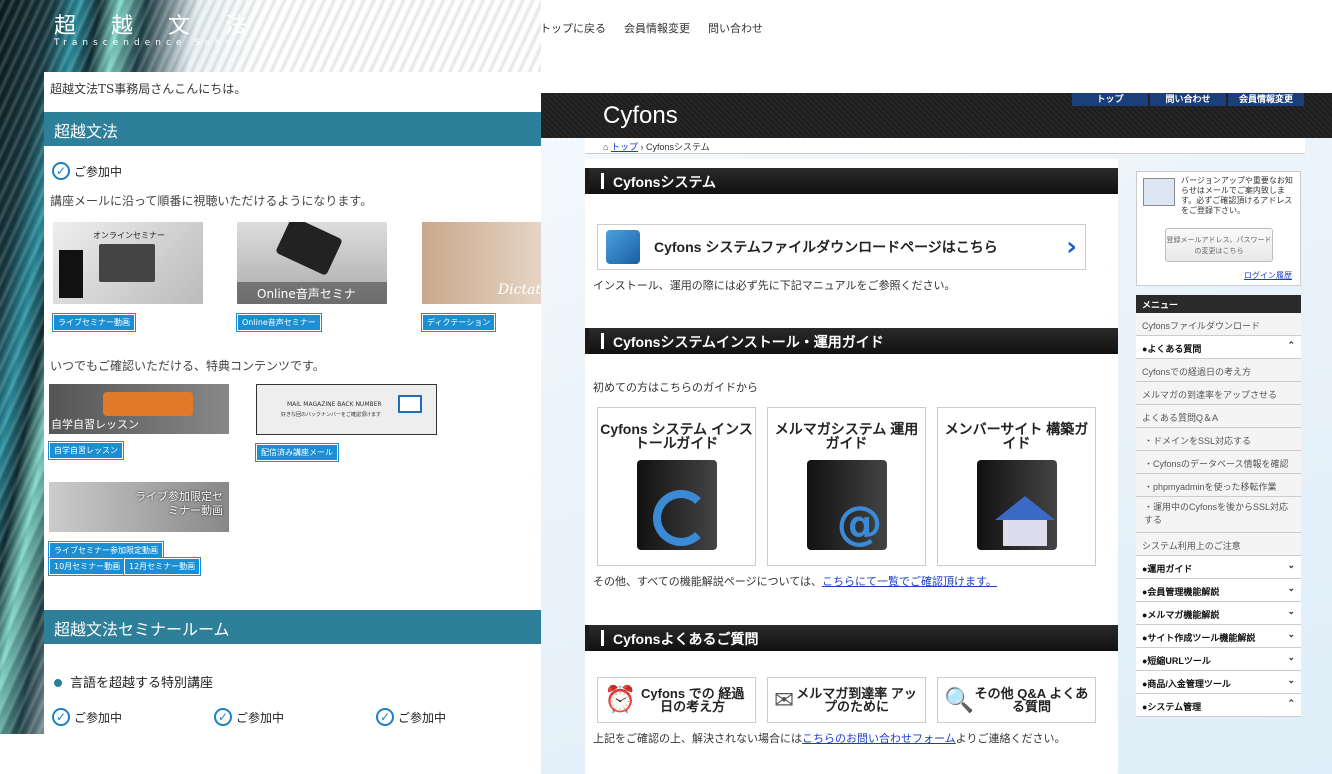  I want to click on top-navigation: トップに戻る 会員情報変更 問い合わせ, so click(651, 28).